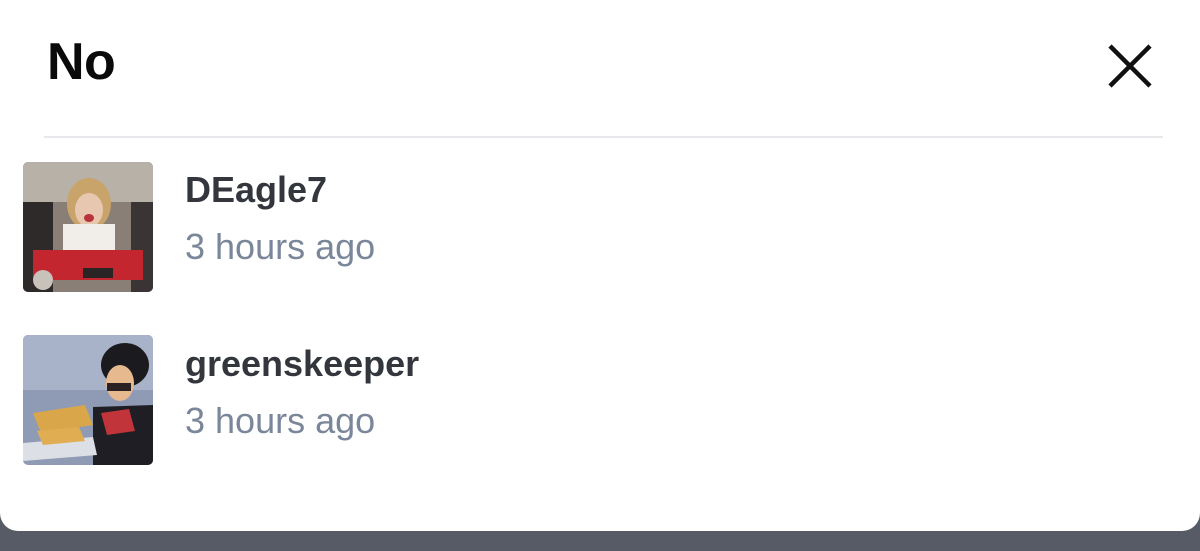 This screenshot has width=1200, height=551. What do you see at coordinates (603, 137) in the screenshot?
I see `header-divider` at bounding box center [603, 137].